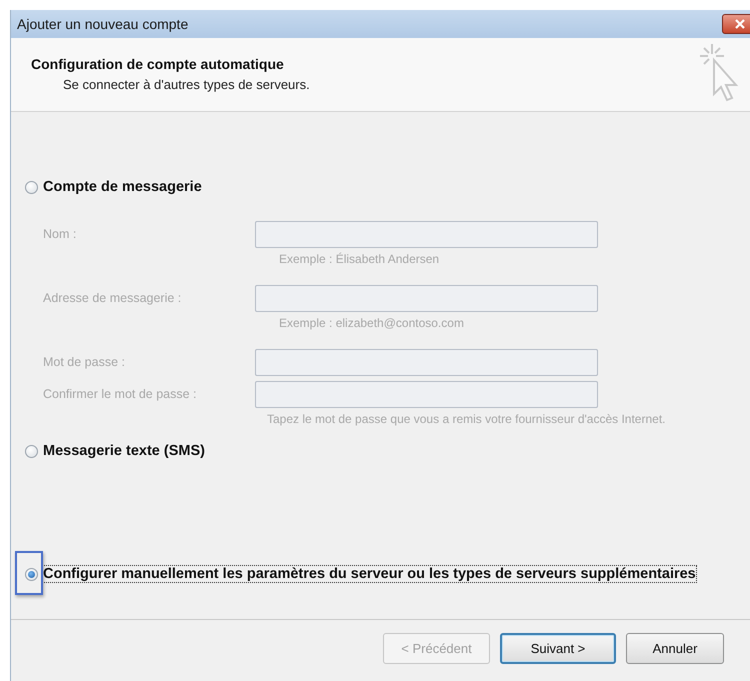 The height and width of the screenshot is (681, 750). What do you see at coordinates (84, 362) in the screenshot?
I see `field-label: Mot de passe :` at bounding box center [84, 362].